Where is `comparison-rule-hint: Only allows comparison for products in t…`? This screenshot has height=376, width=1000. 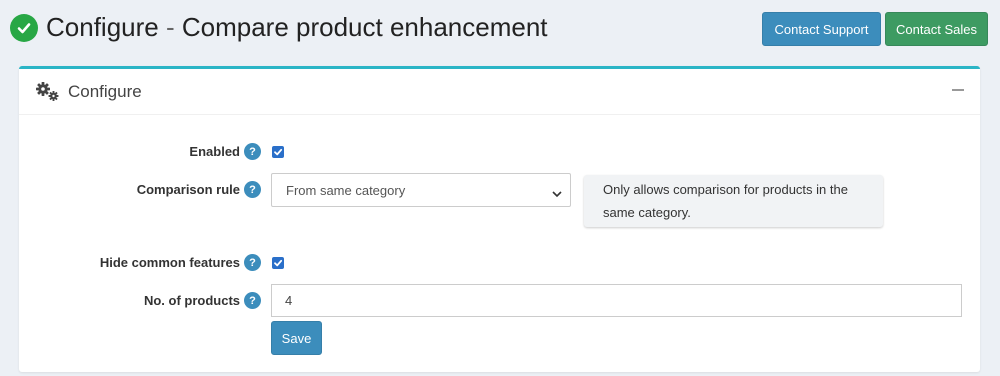 comparison-rule-hint: Only allows comparison for products in t… is located at coordinates (733, 201).